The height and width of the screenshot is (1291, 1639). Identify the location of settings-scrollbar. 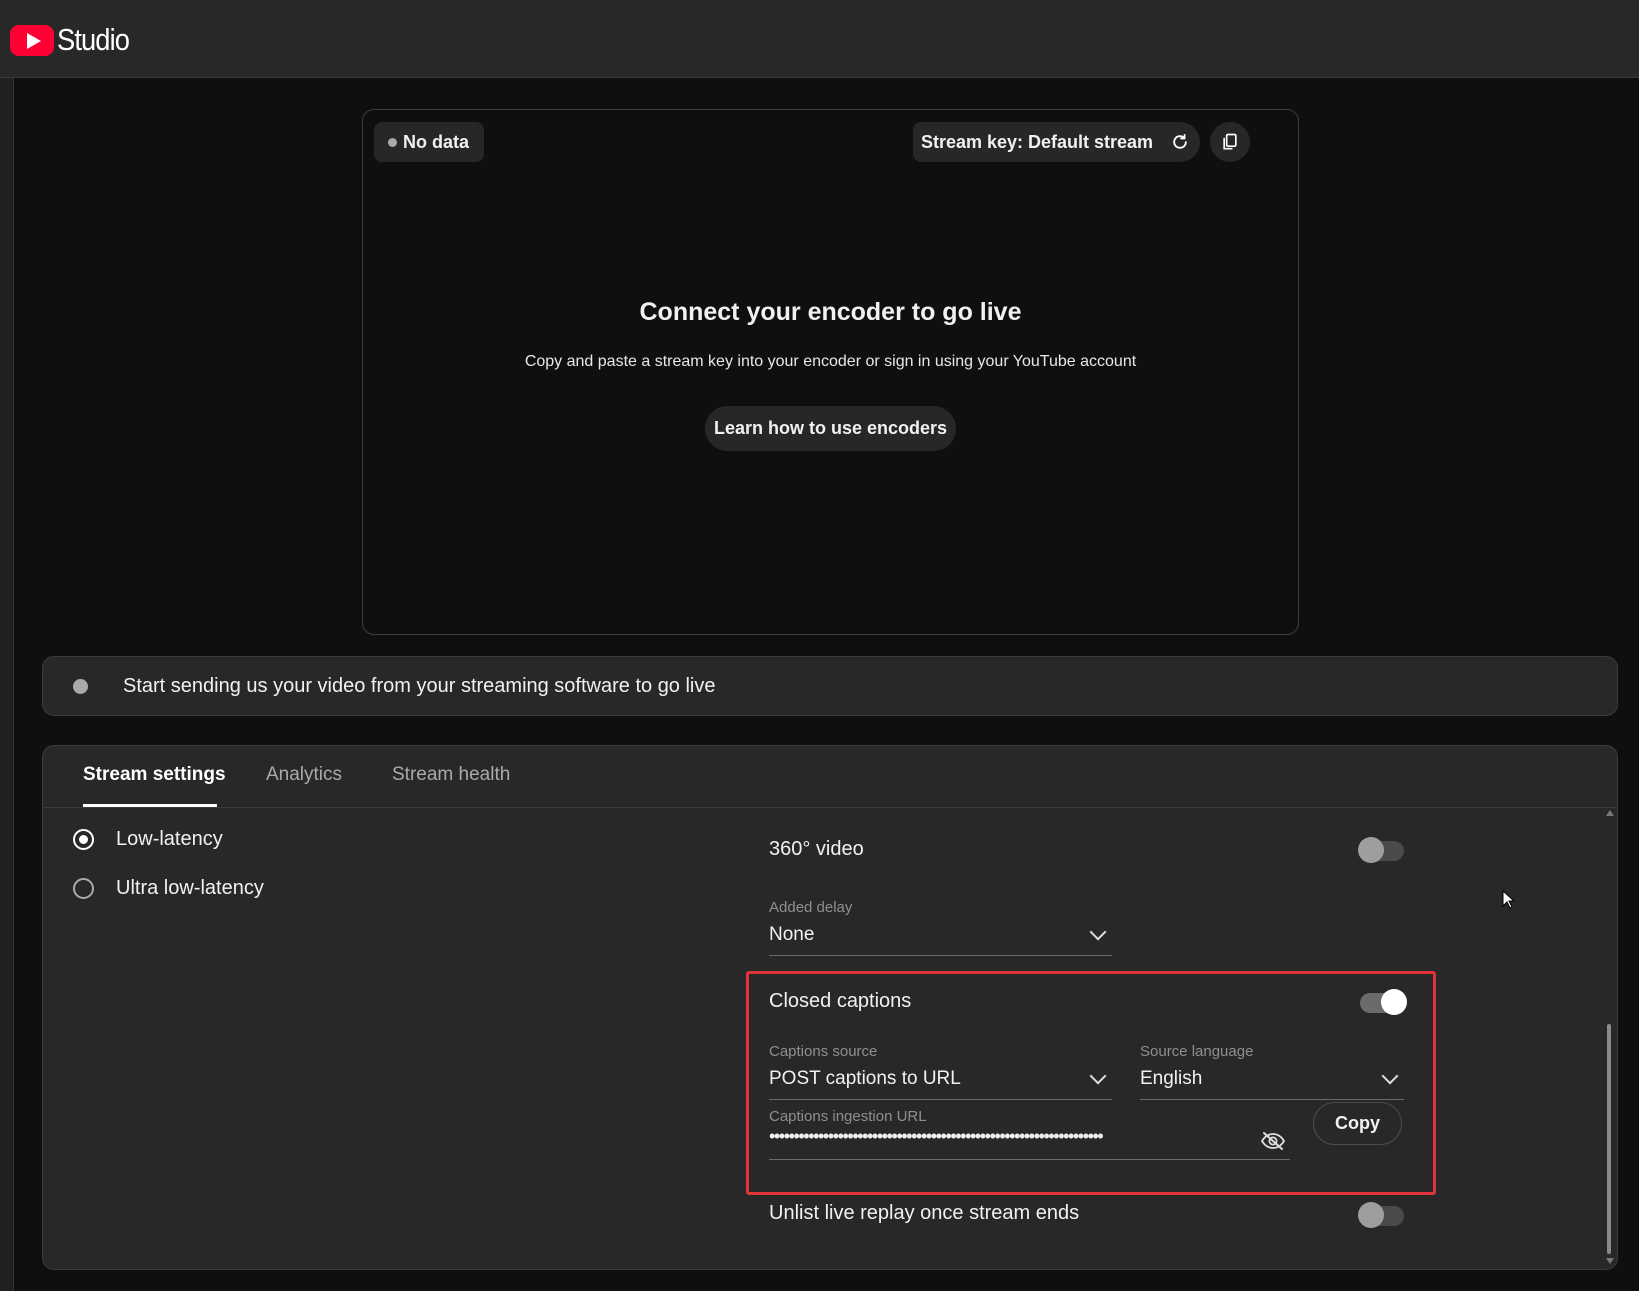
(1609, 1038).